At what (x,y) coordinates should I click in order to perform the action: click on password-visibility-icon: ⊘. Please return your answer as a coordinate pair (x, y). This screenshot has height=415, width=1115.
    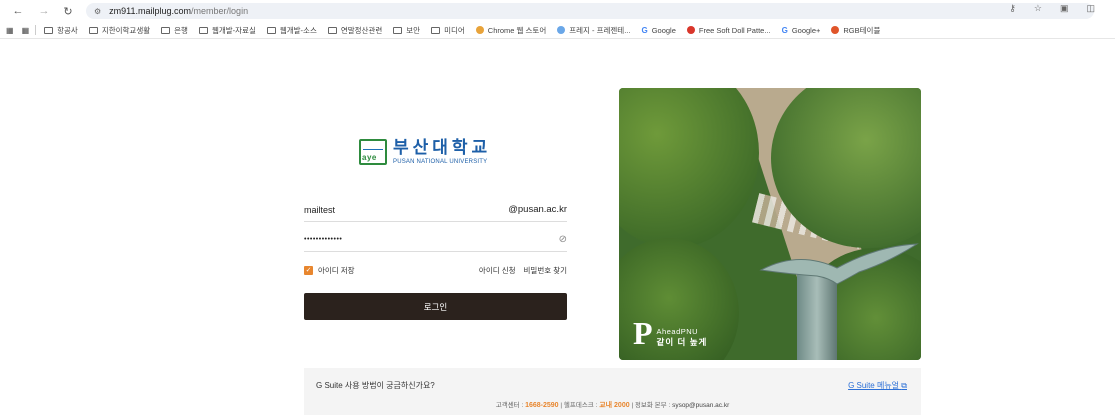
    Looking at the image, I should click on (563, 239).